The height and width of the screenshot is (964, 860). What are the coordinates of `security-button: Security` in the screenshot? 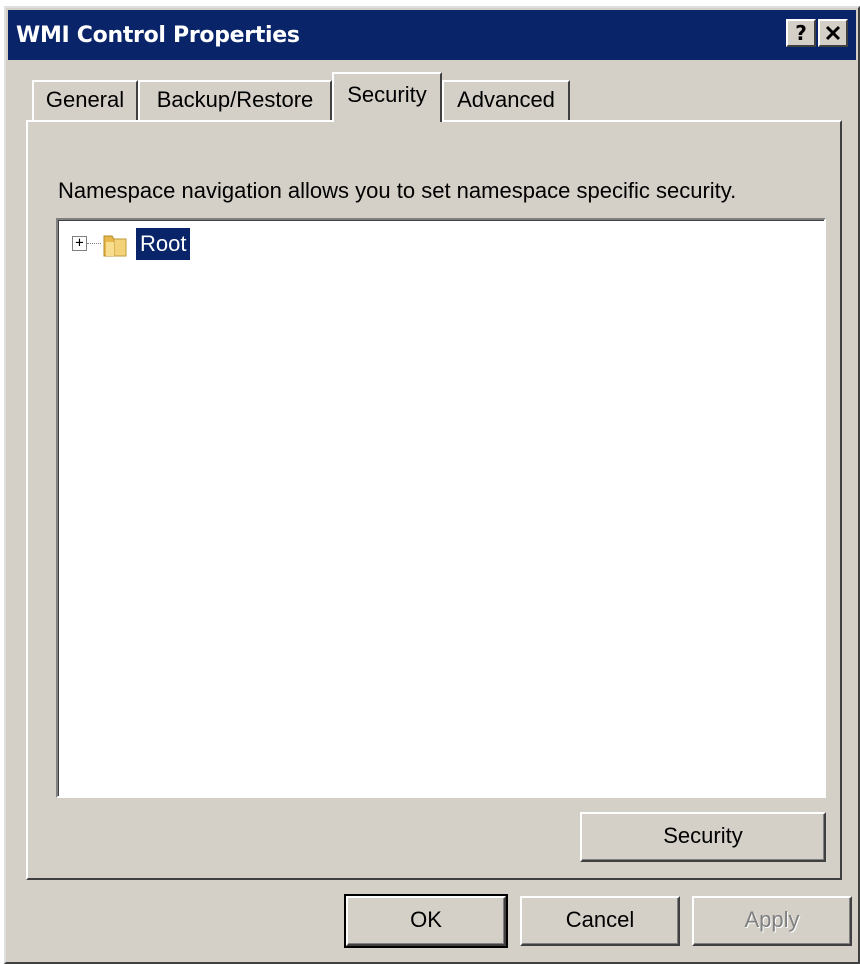 It's located at (703, 837).